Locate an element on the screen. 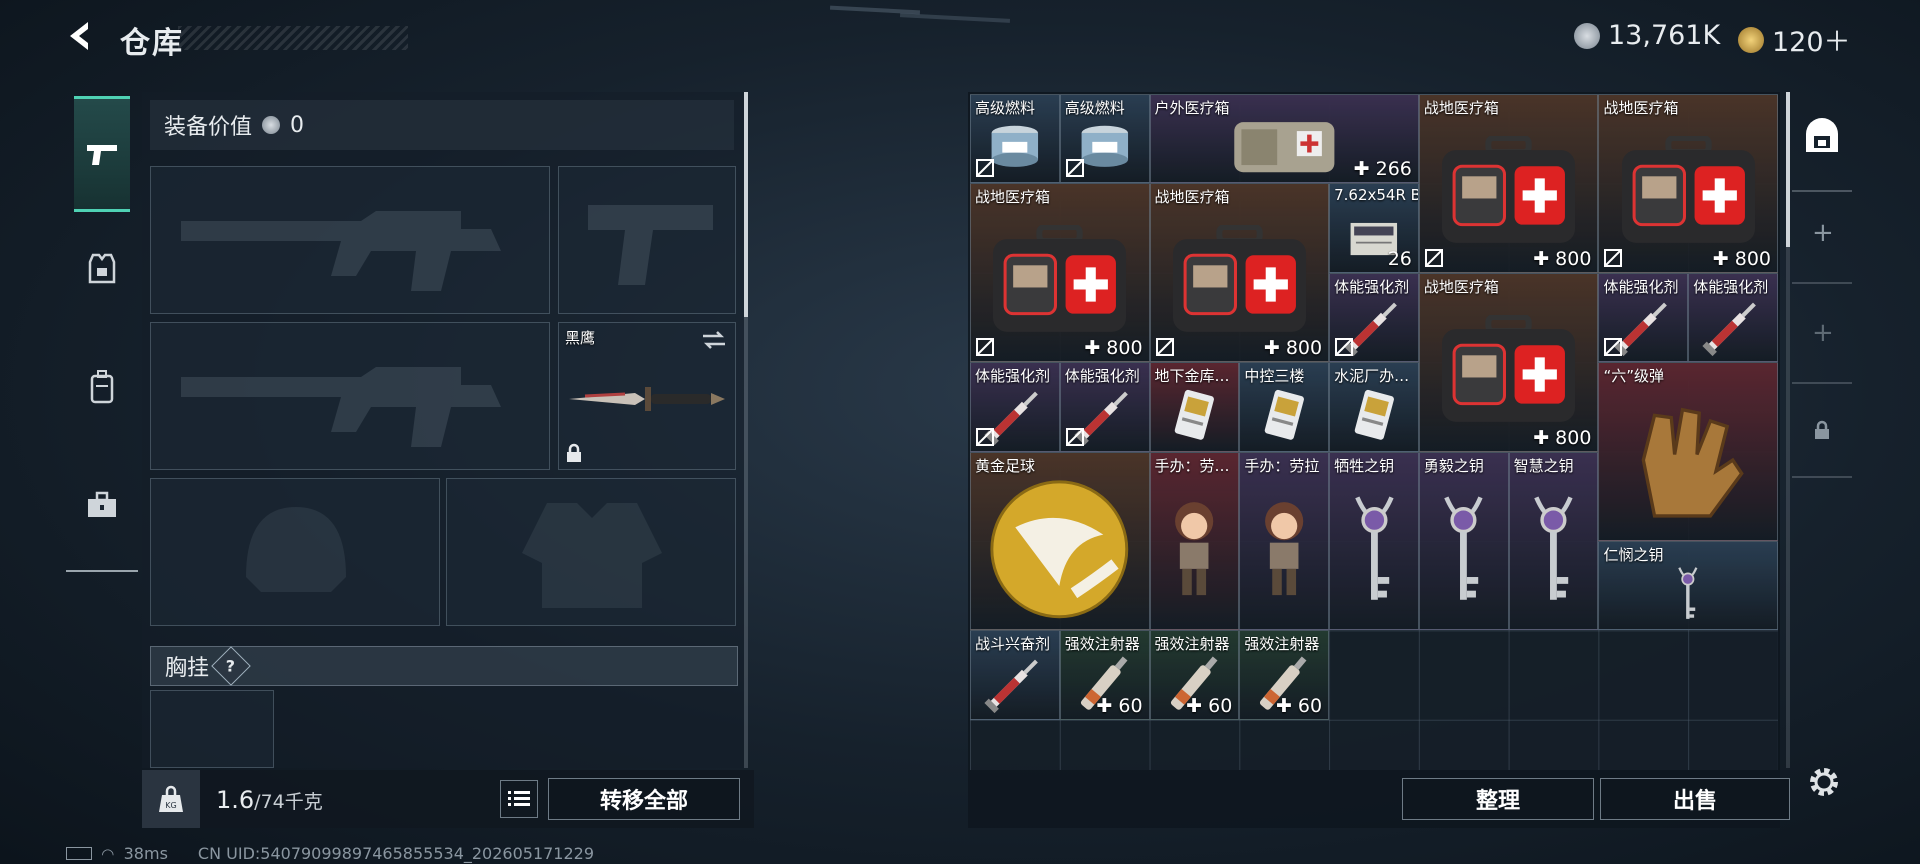 The height and width of the screenshot is (864, 1920). tab-case is located at coordinates (102, 505).